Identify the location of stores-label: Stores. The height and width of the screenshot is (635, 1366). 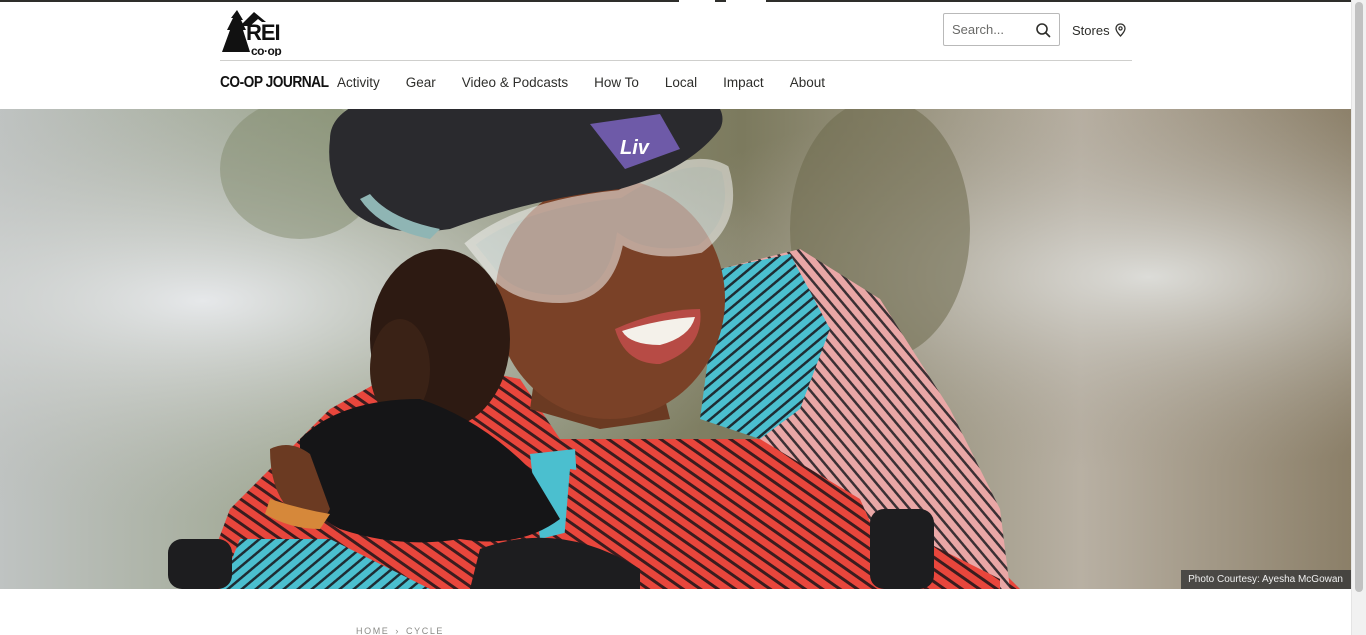
(1091, 30).